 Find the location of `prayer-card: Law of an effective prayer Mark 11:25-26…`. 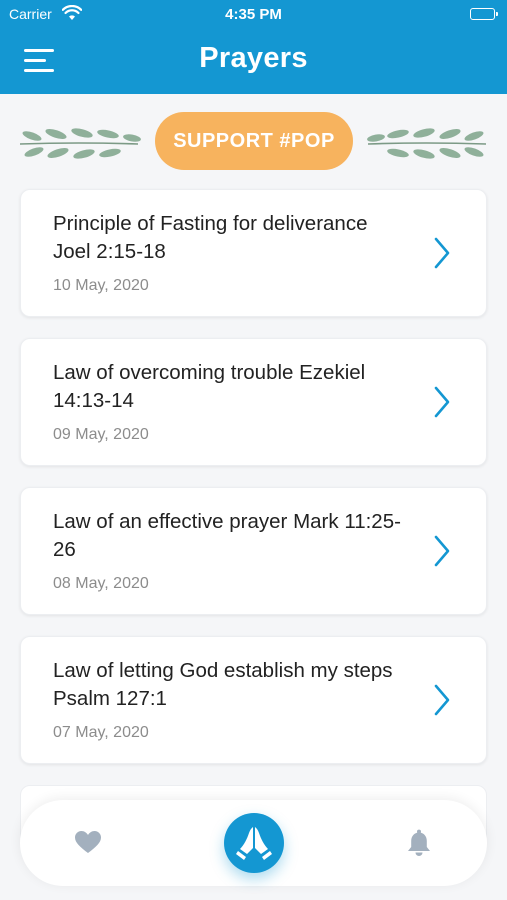

prayer-card: Law of an effective prayer Mark 11:25-26… is located at coordinates (253, 551).